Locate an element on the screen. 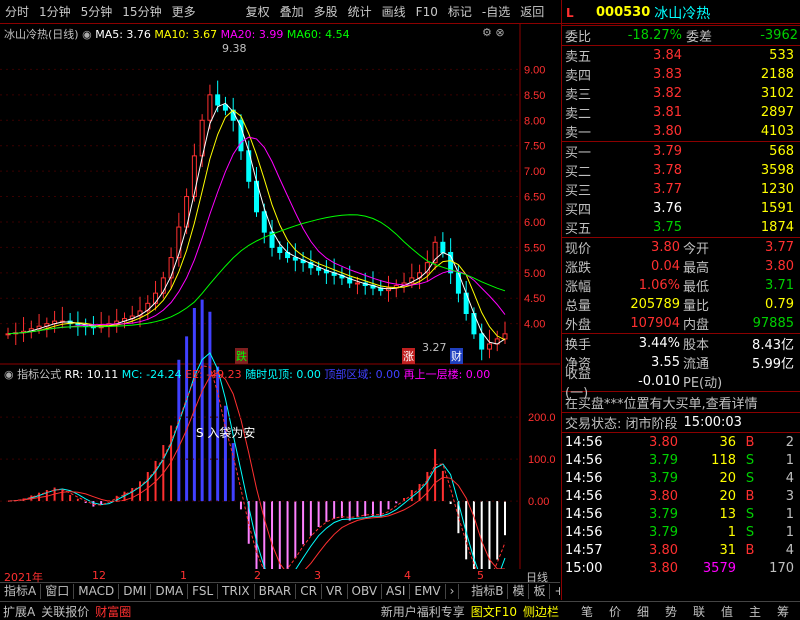  sell-row: 卖二 3.81 2897 is located at coordinates (681, 112).